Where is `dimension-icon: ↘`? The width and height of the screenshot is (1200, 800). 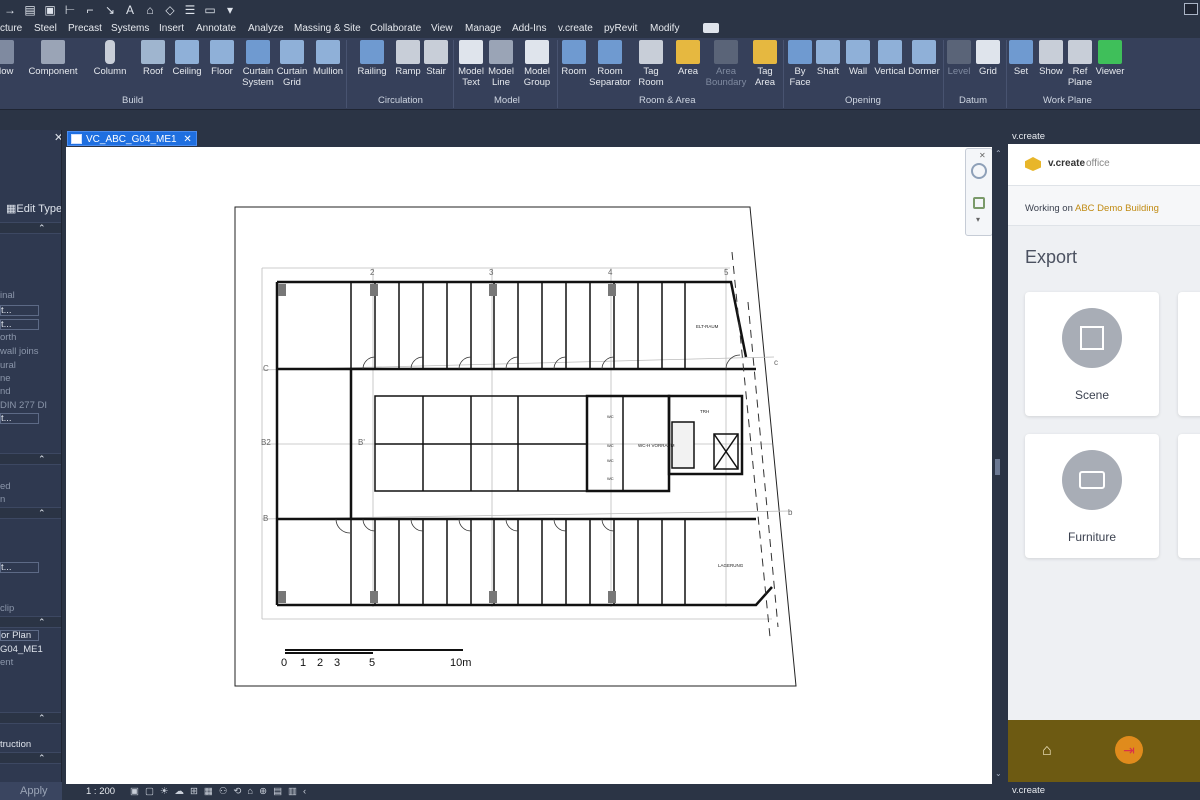
dimension-icon: ↘ is located at coordinates (110, 10).